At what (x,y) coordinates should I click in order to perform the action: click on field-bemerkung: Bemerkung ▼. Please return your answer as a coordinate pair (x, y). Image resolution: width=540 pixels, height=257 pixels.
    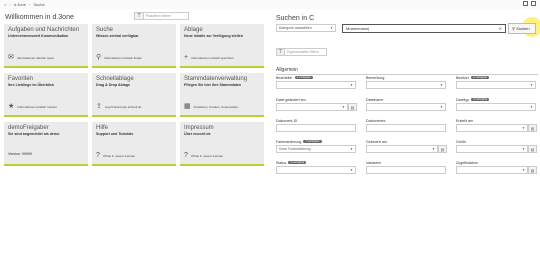
    Looking at the image, I should click on (406, 82).